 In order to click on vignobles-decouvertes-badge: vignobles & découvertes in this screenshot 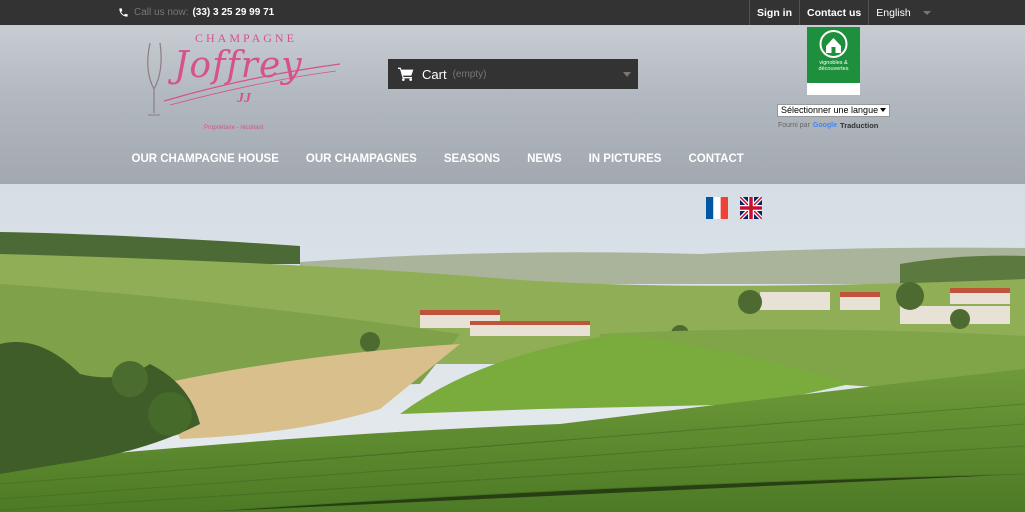, I will do `click(833, 61)`.